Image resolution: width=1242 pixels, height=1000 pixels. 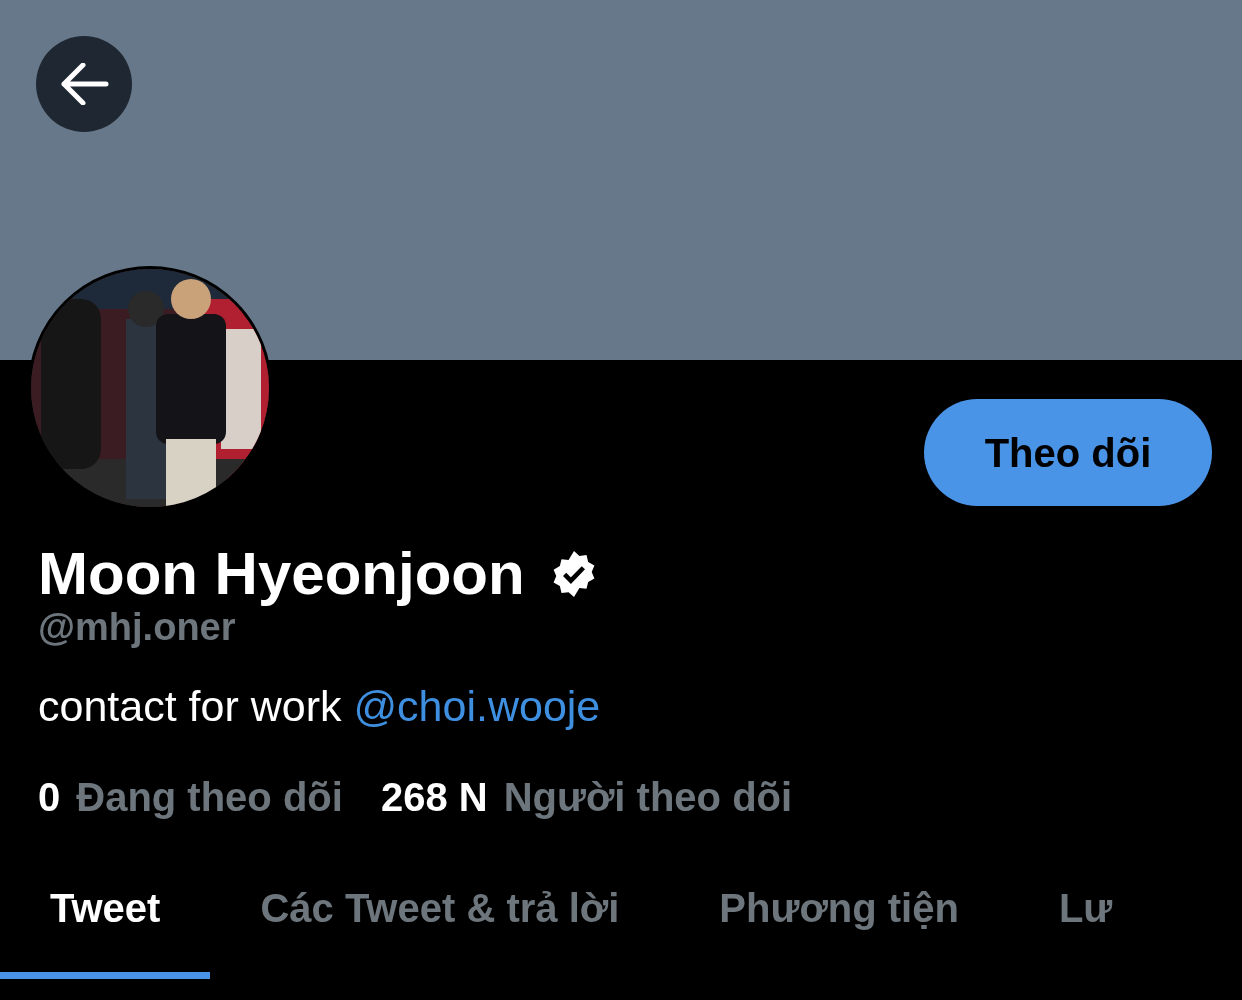 I want to click on stat-label: Đang theo dõi, so click(x=209, y=796).